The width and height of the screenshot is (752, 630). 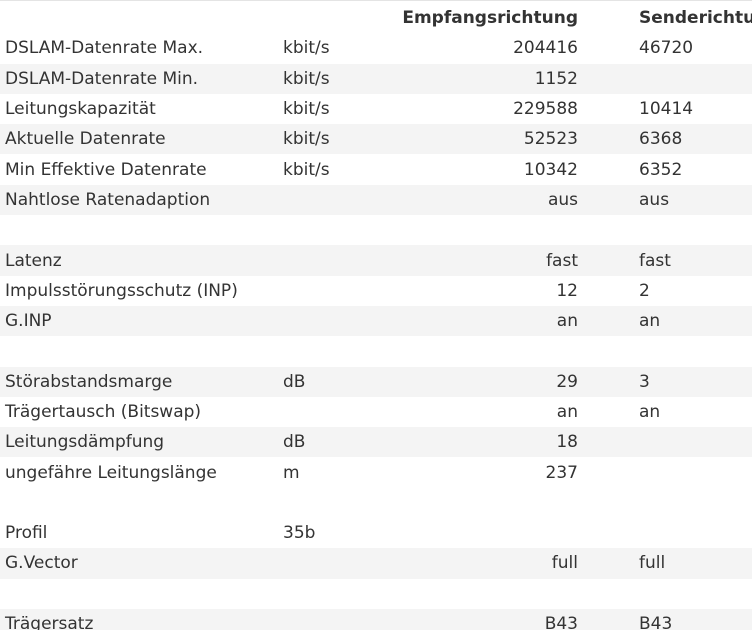 I want to click on row-upstream-value: full, so click(x=665, y=563).